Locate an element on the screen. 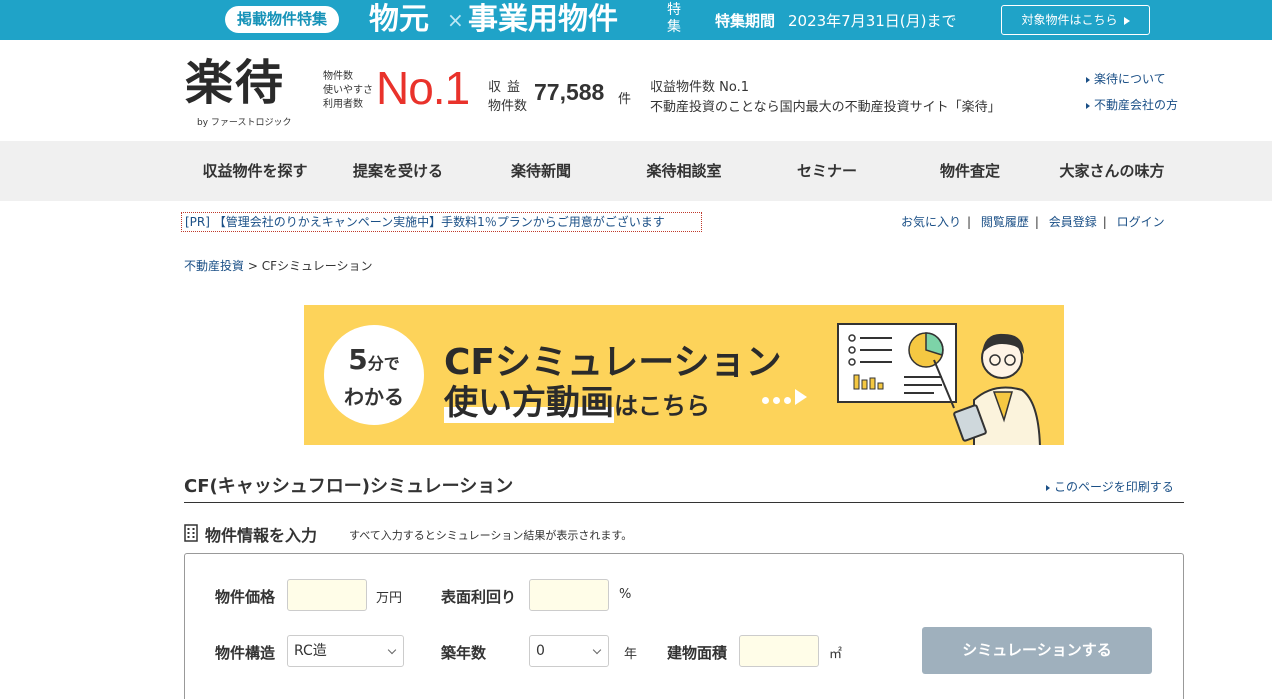 The width and height of the screenshot is (1272, 699). about-link: 楽待について is located at coordinates (1126, 78).